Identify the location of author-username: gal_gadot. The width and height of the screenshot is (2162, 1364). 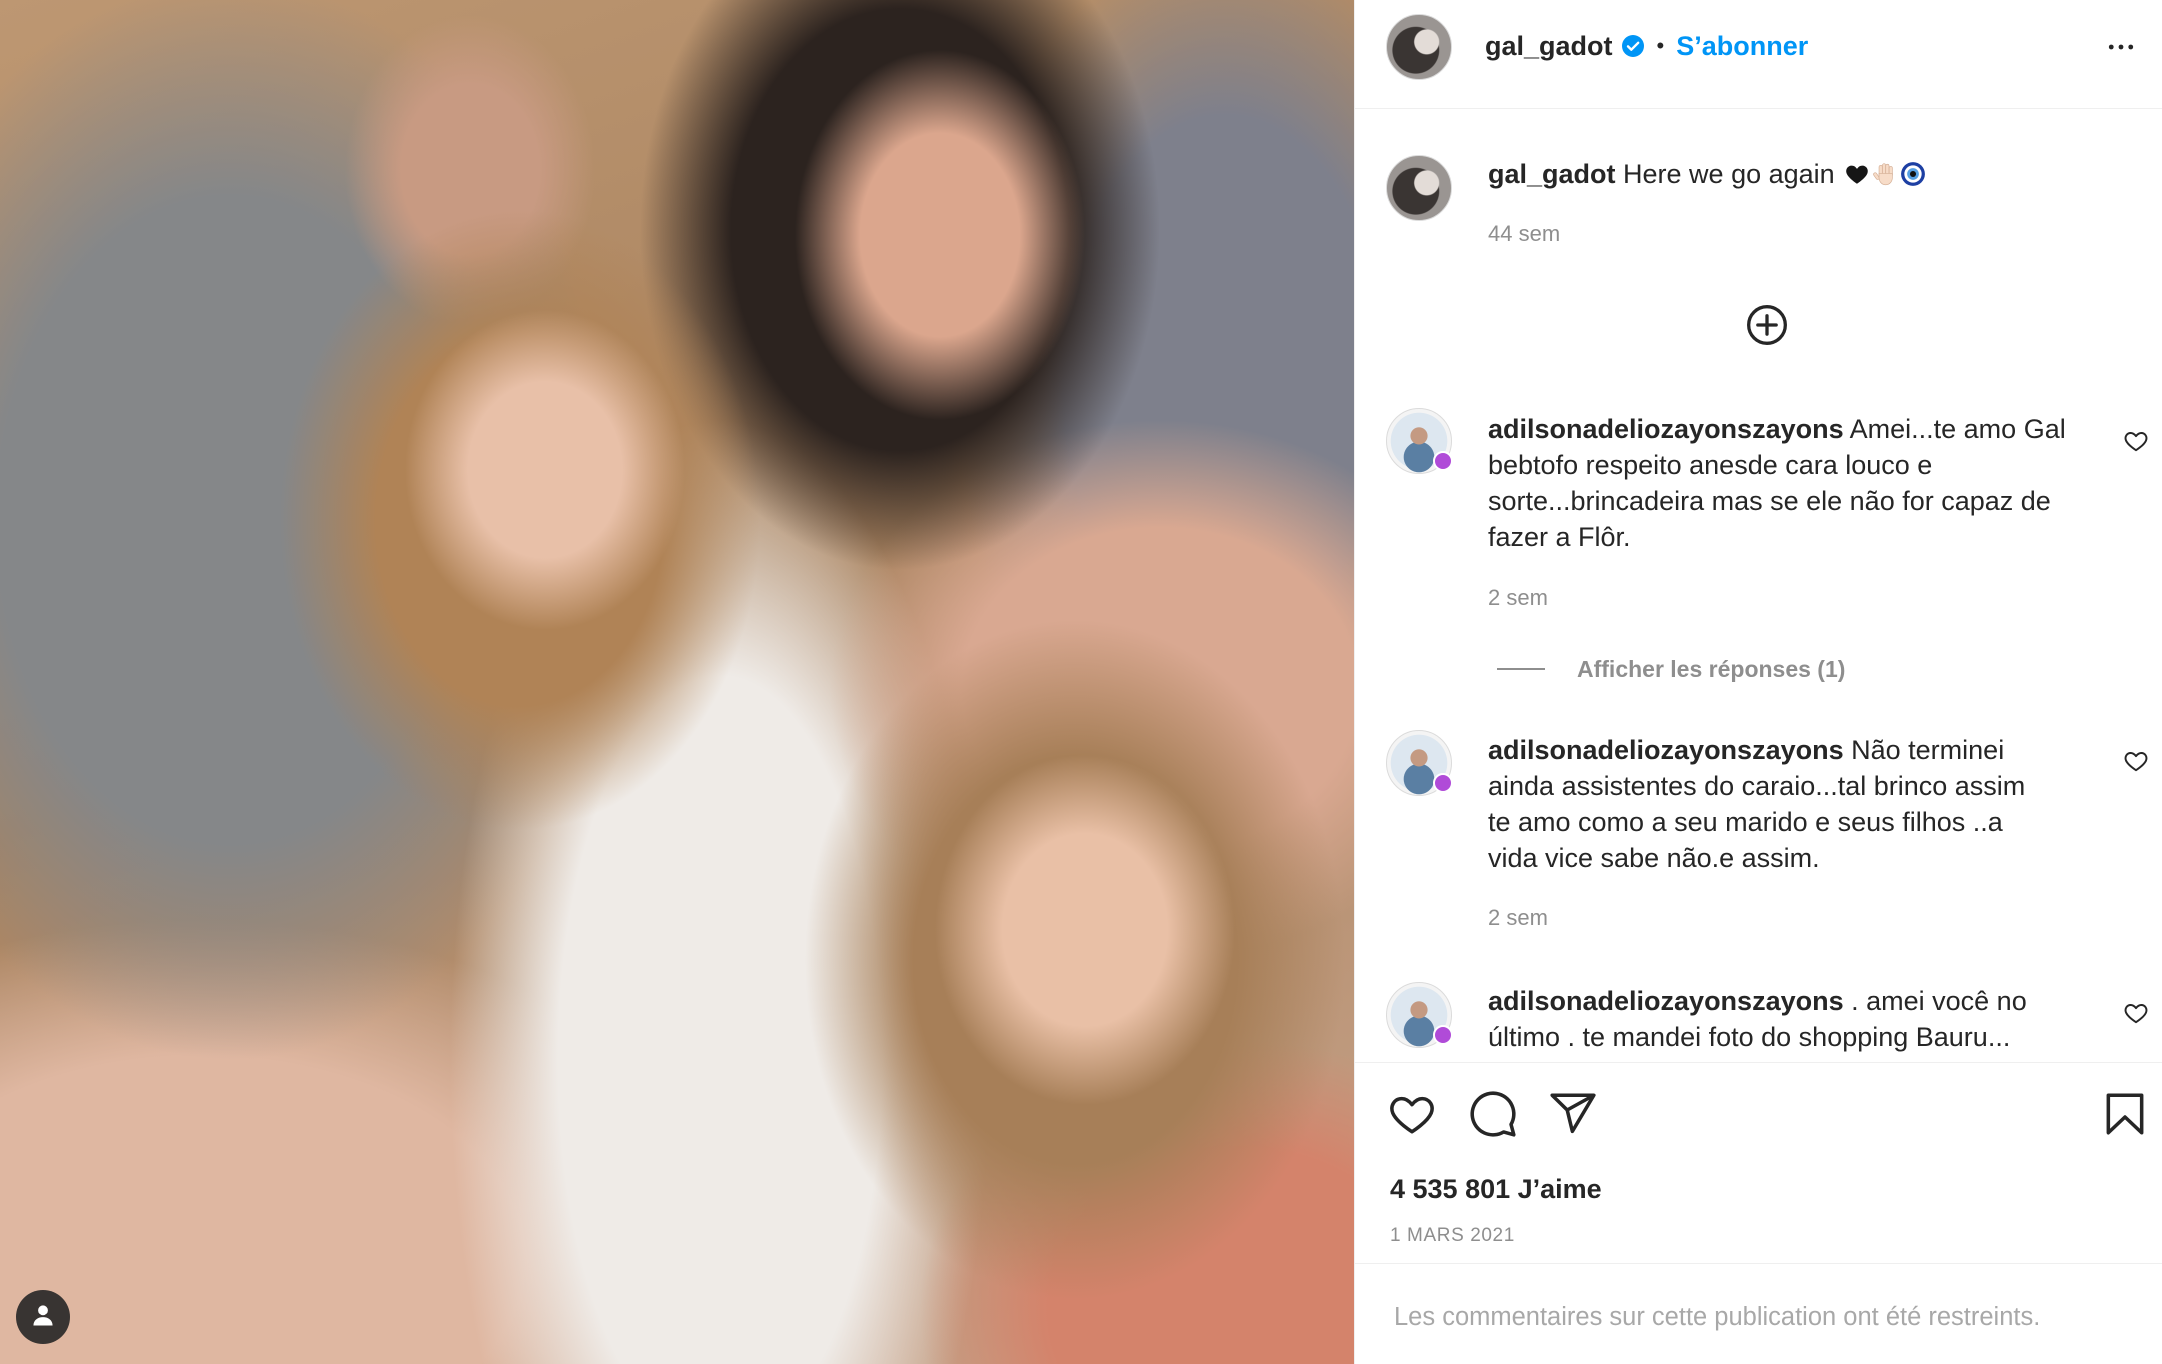
(1549, 46).